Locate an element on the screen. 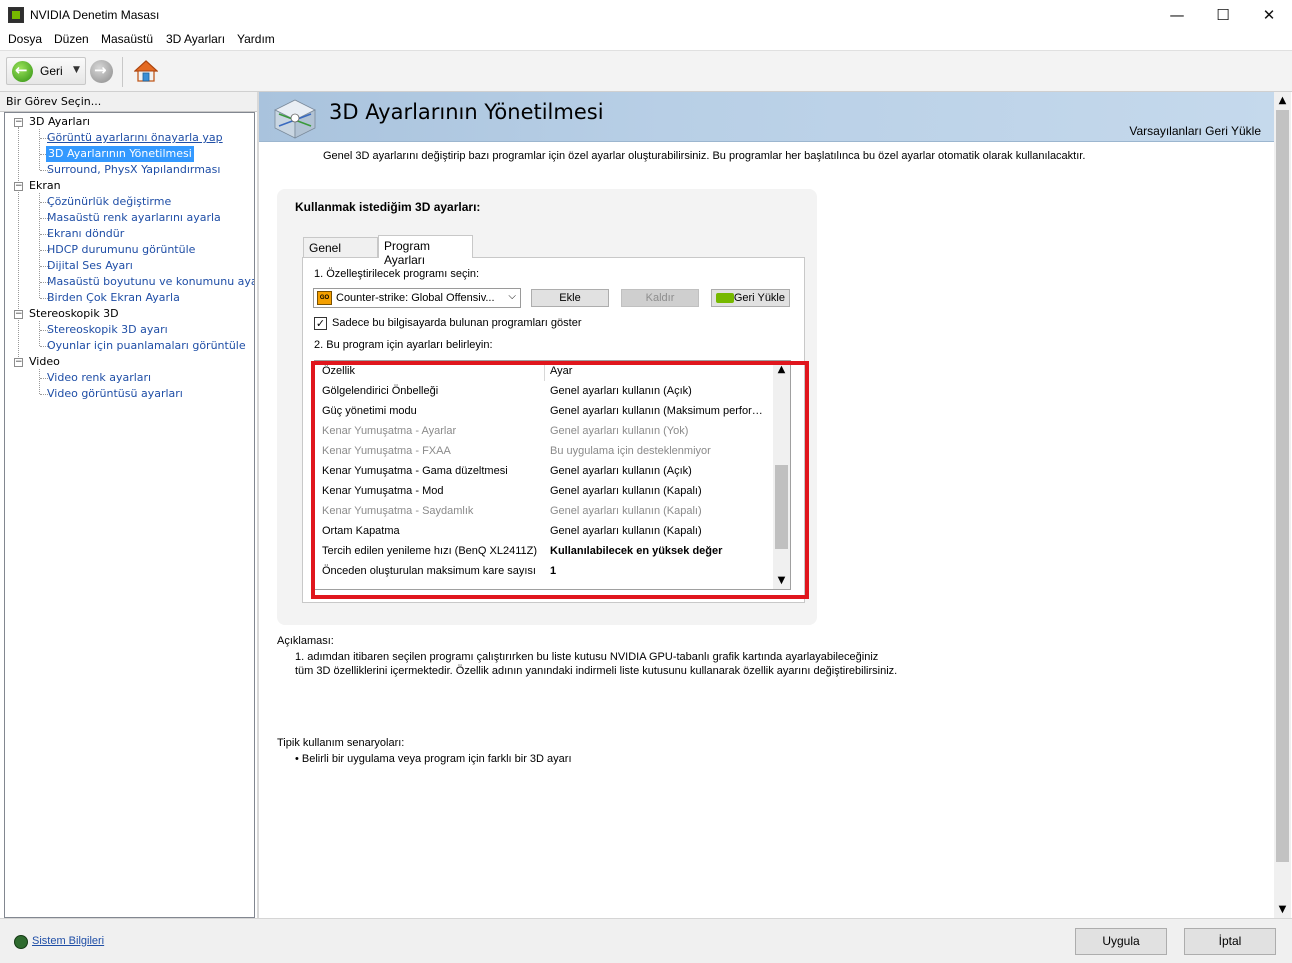 The image size is (1292, 963). tree-item-manage-3d: 3D Ayarlarının Yönetilmesi is located at coordinates (120, 154).